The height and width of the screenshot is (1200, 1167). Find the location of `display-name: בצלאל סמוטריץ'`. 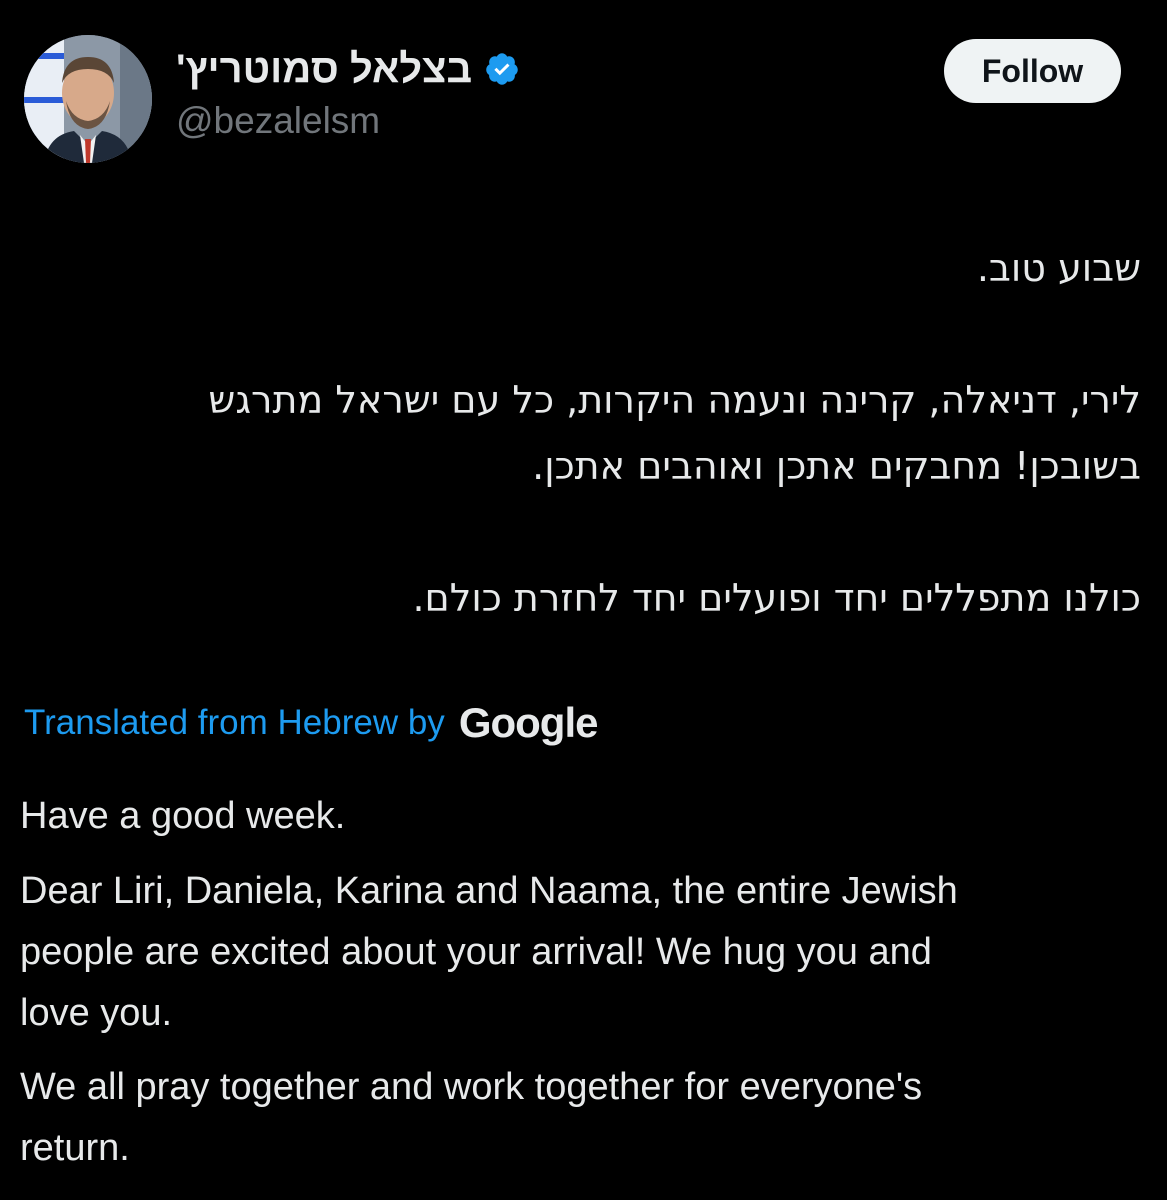

display-name: בצלאל סמוטריץ' is located at coordinates (324, 69).